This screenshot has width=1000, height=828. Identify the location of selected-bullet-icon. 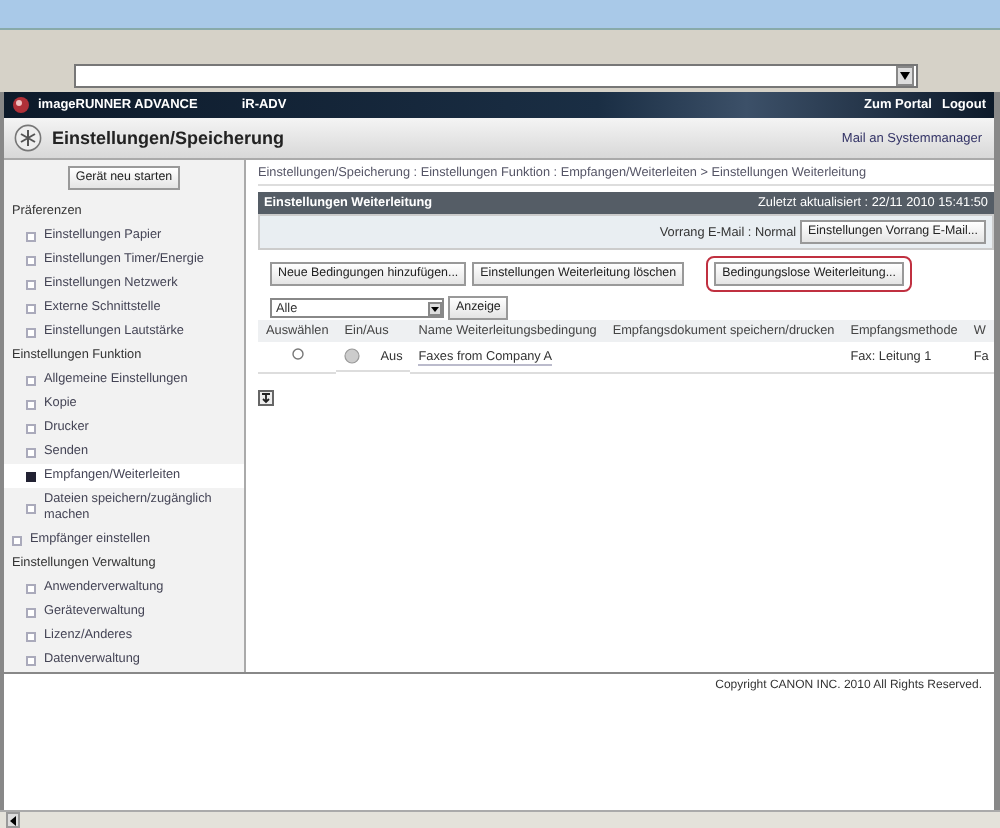
(31, 476).